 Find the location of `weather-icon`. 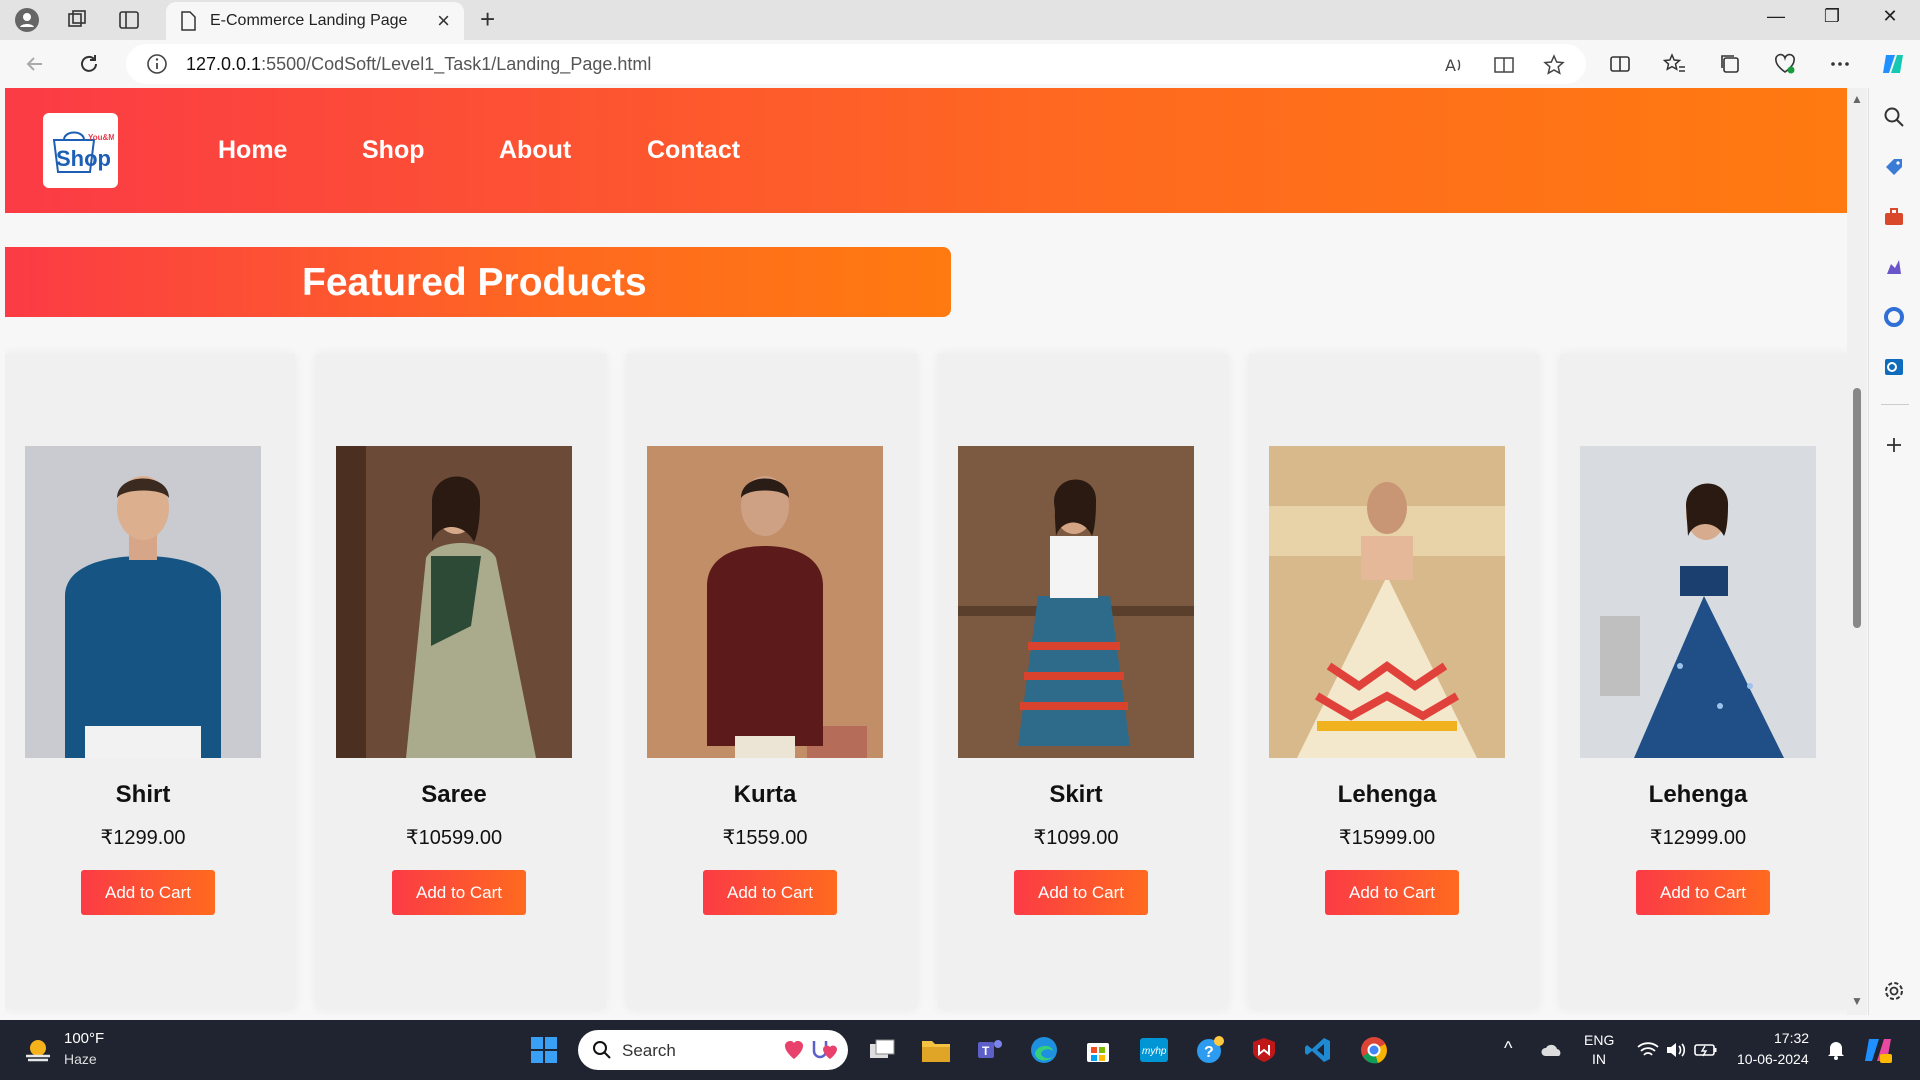

weather-icon is located at coordinates (38, 1052).